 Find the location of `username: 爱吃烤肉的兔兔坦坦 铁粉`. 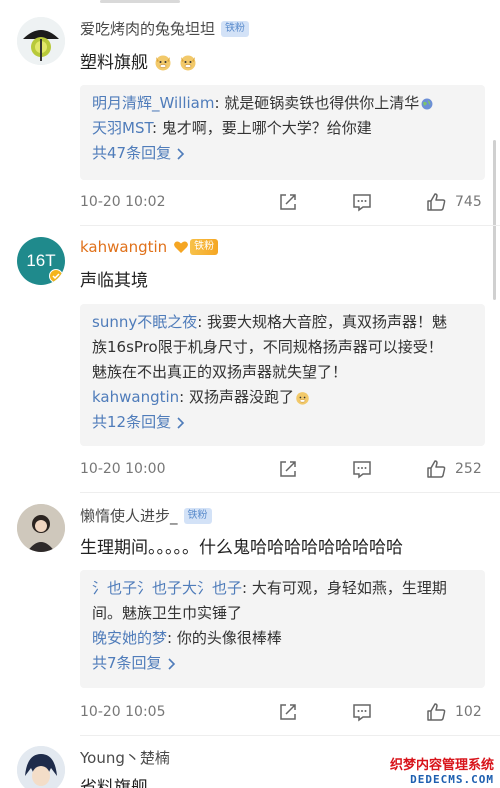

username: 爱吃烤肉的兔兔坦坦 铁粉 is located at coordinates (165, 28).